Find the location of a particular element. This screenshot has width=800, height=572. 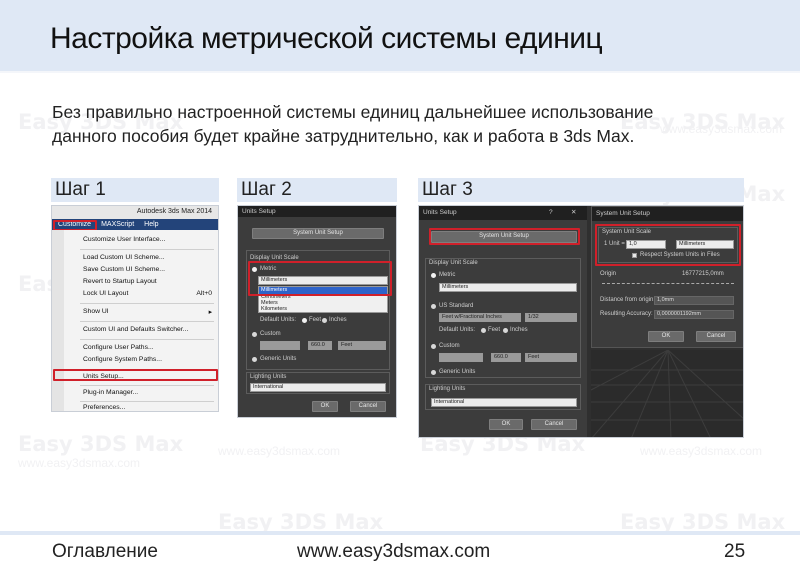

origin-slider is located at coordinates (668, 284).